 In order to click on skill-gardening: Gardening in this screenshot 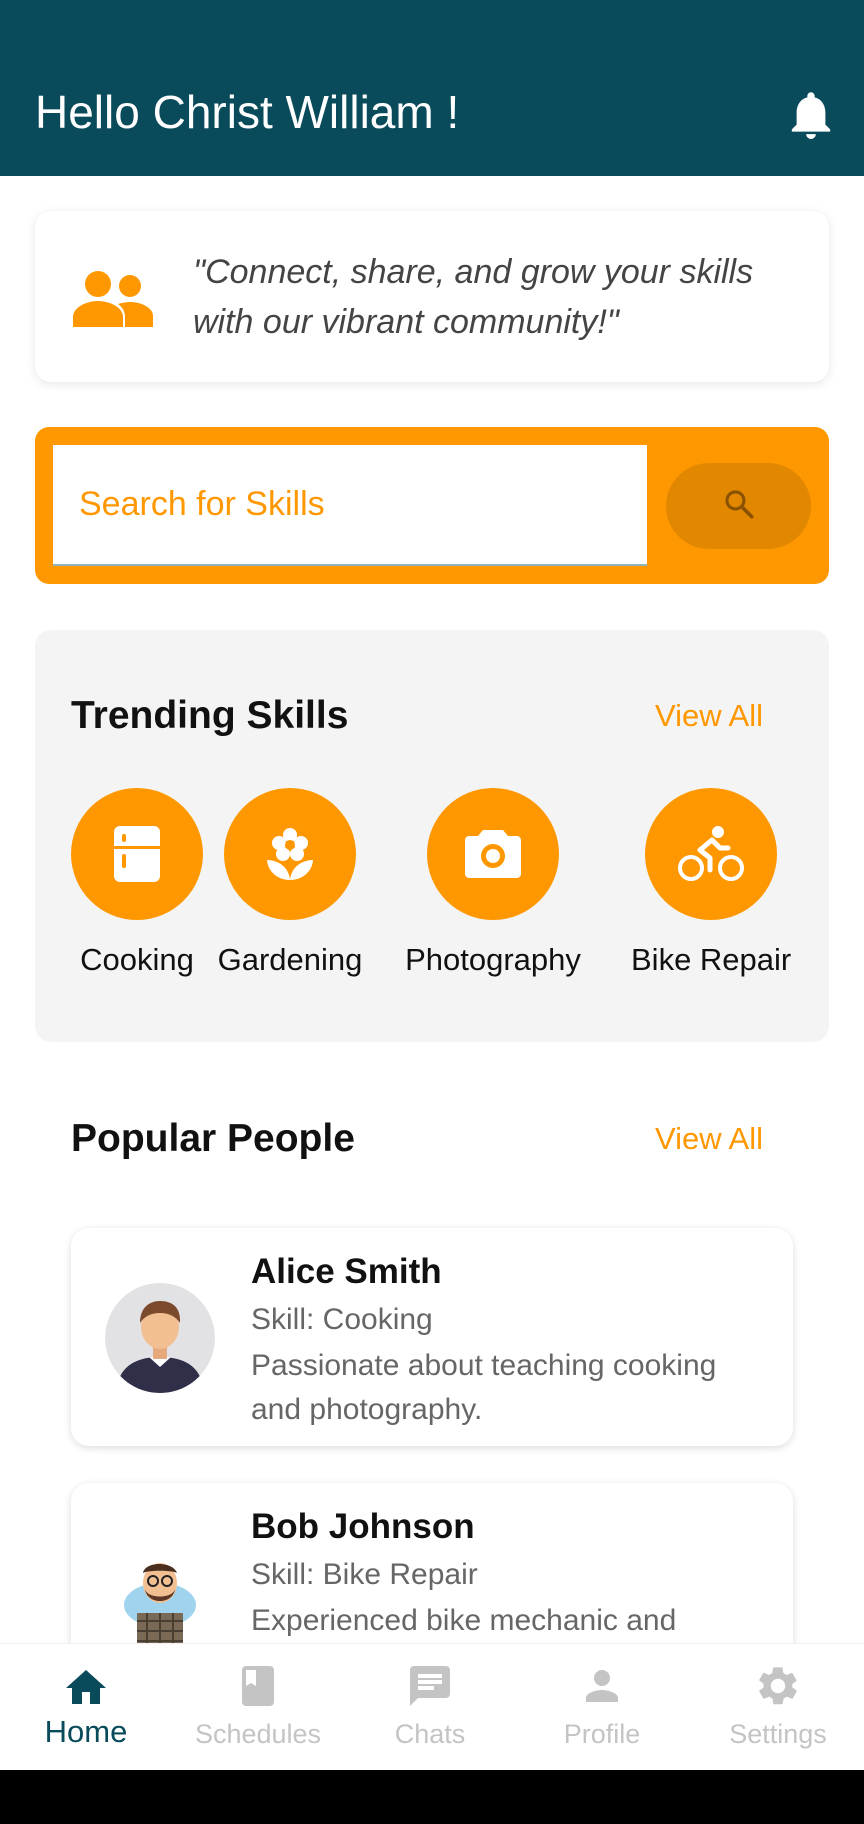, I will do `click(290, 884)`.